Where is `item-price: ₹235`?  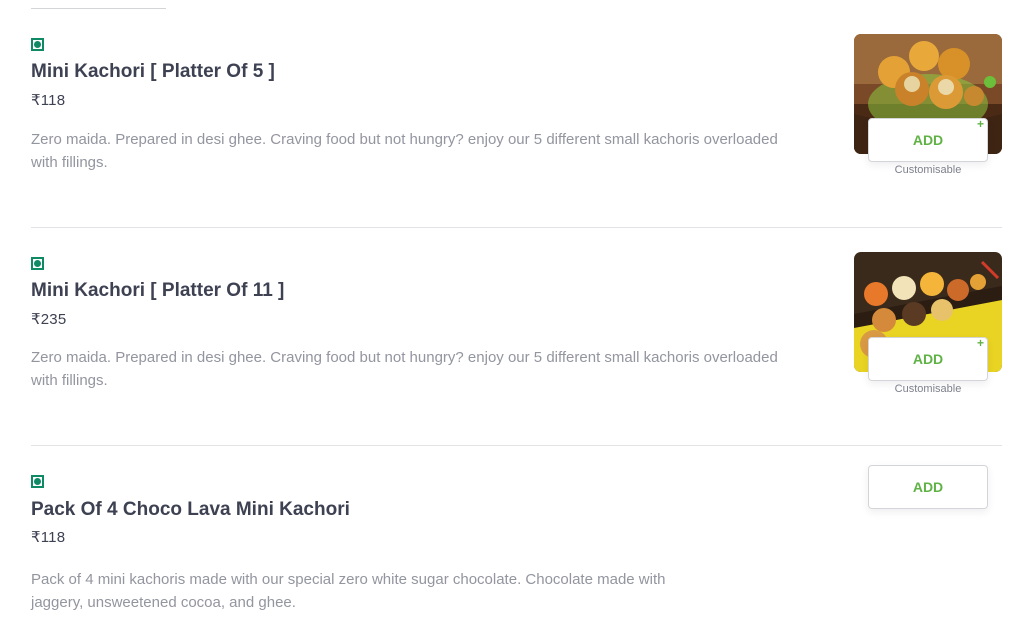
item-price: ₹235 is located at coordinates (49, 319).